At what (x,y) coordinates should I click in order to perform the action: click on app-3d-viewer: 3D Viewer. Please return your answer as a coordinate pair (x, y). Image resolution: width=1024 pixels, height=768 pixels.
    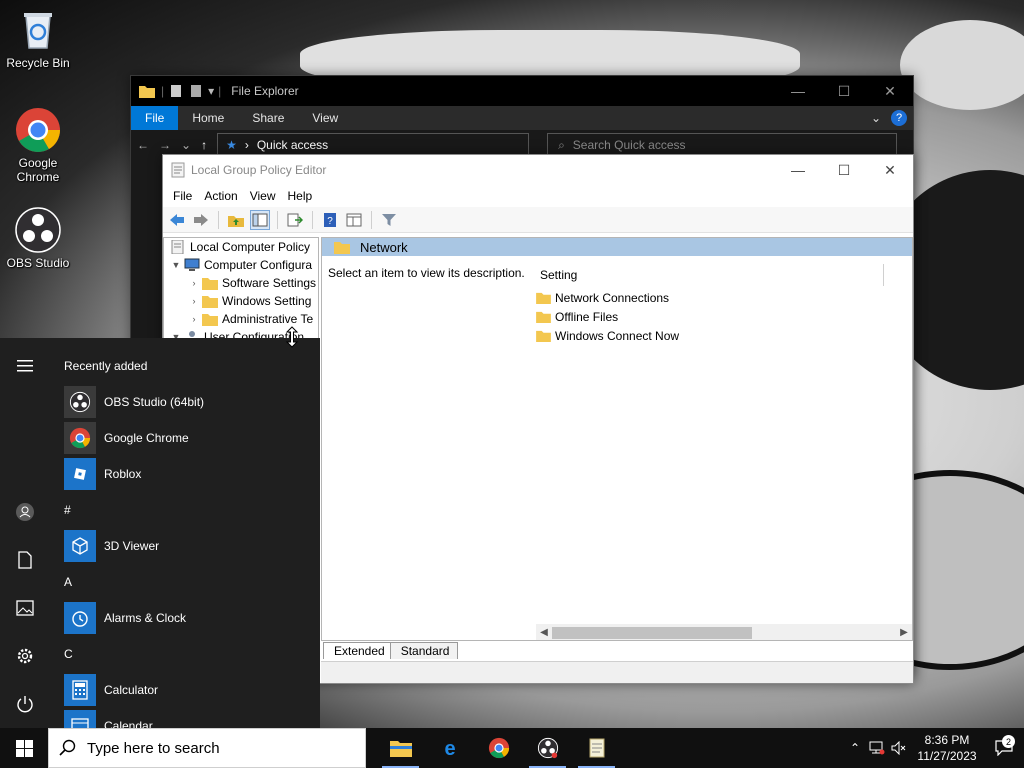
    Looking at the image, I should click on (192, 546).